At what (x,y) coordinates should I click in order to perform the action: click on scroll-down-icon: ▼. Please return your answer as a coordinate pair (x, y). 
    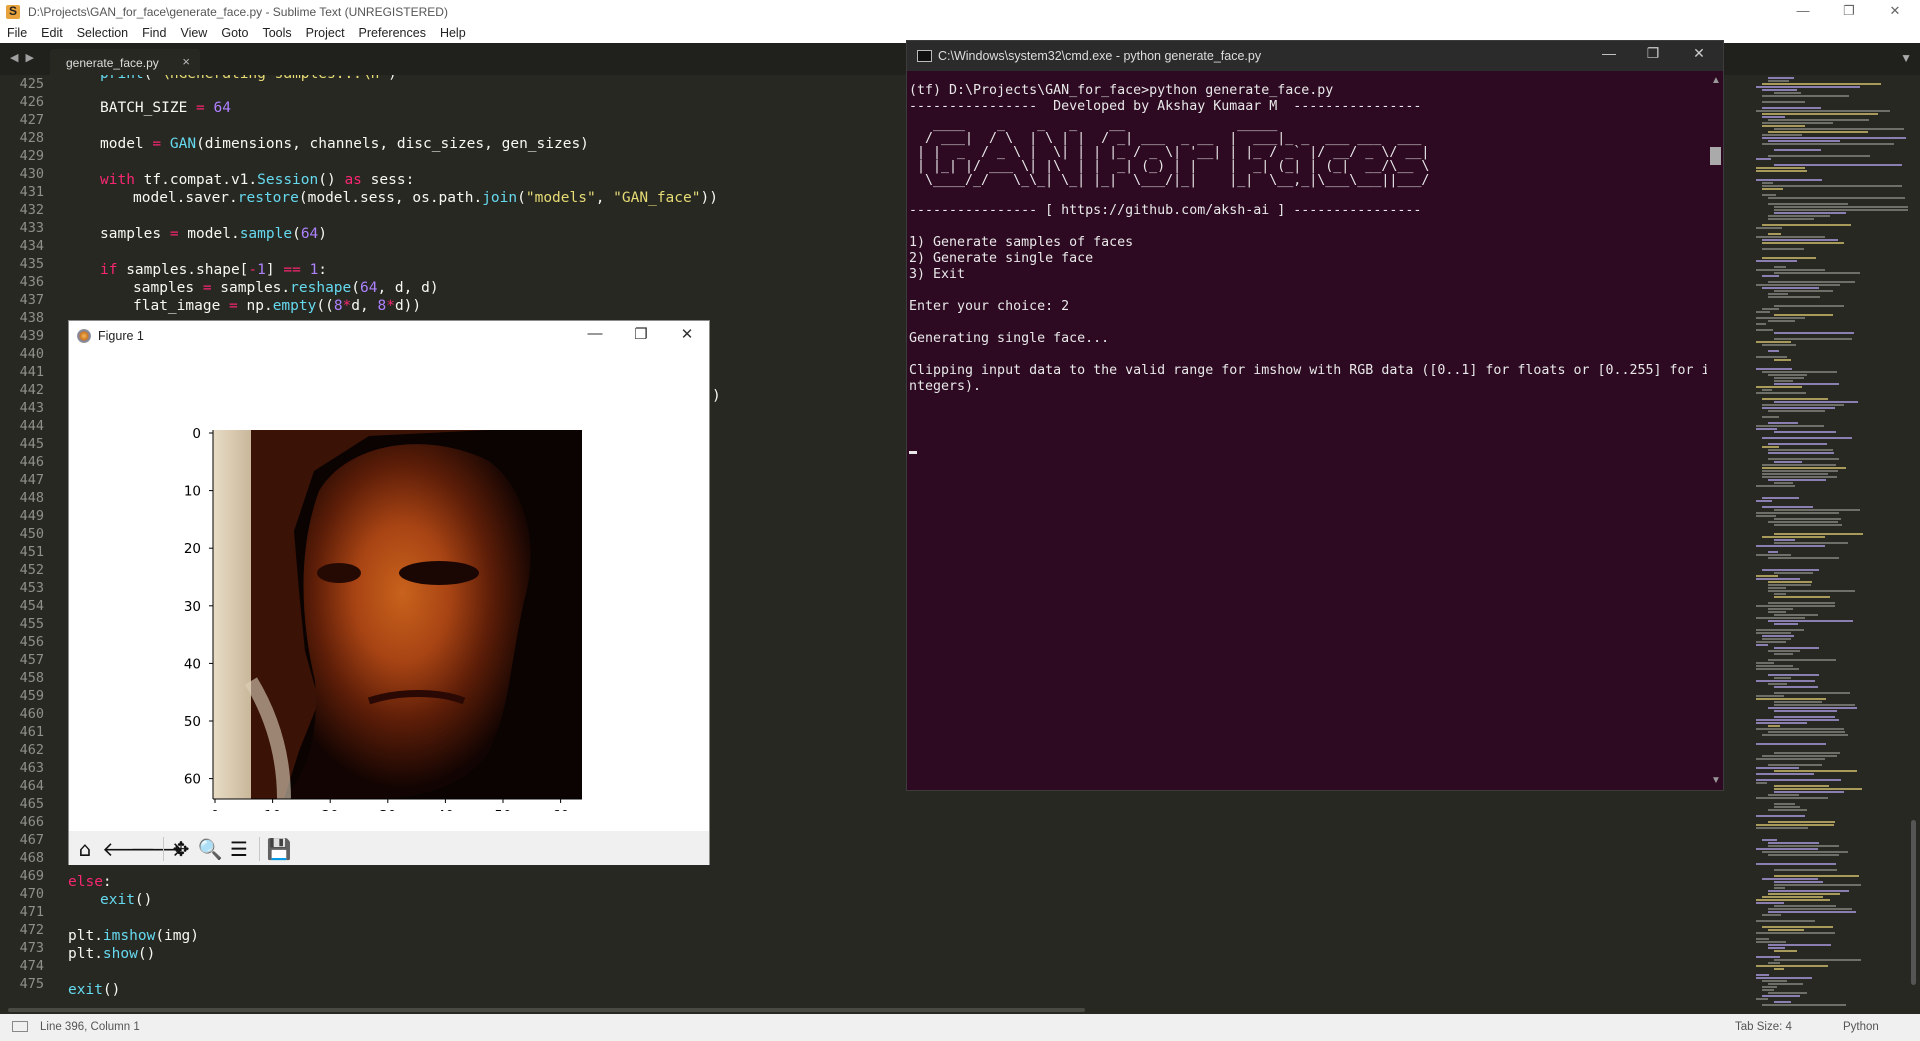
    Looking at the image, I should click on (1716, 780).